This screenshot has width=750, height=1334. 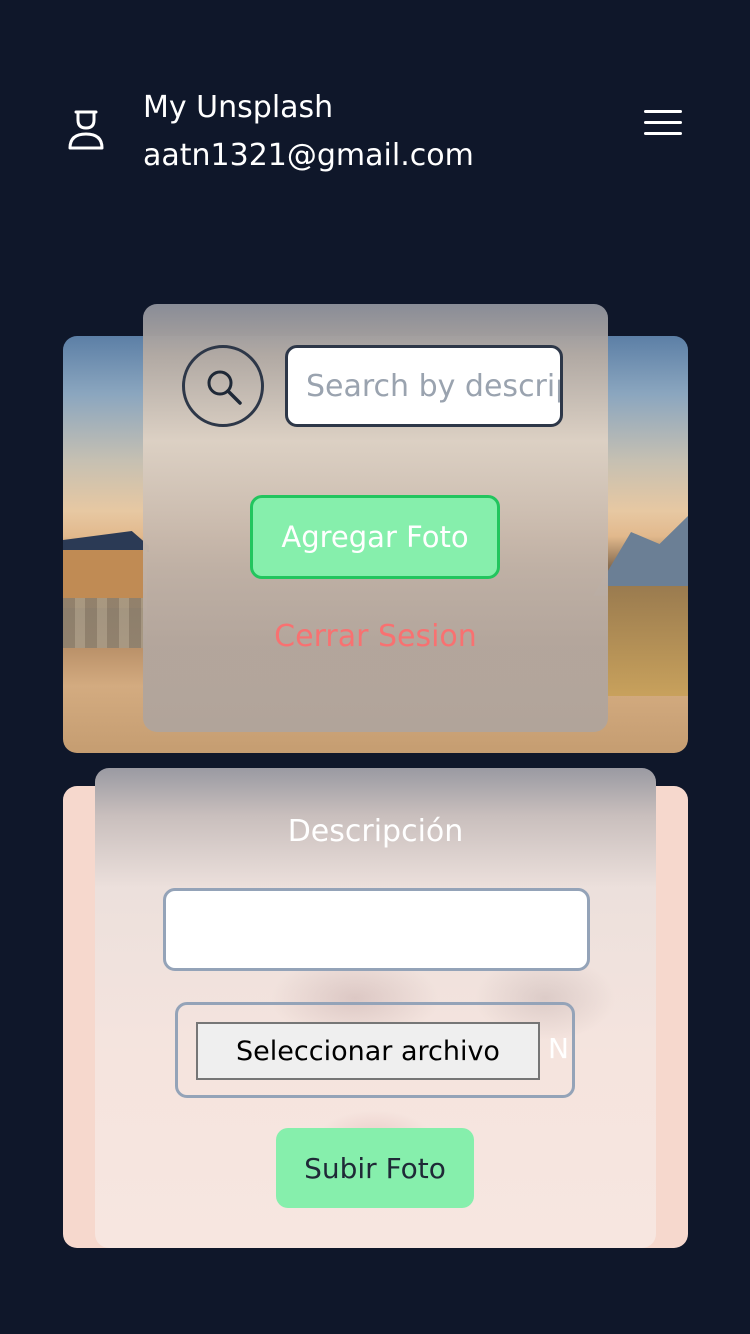 What do you see at coordinates (664, 123) in the screenshot?
I see `hamburger-menu-icon` at bounding box center [664, 123].